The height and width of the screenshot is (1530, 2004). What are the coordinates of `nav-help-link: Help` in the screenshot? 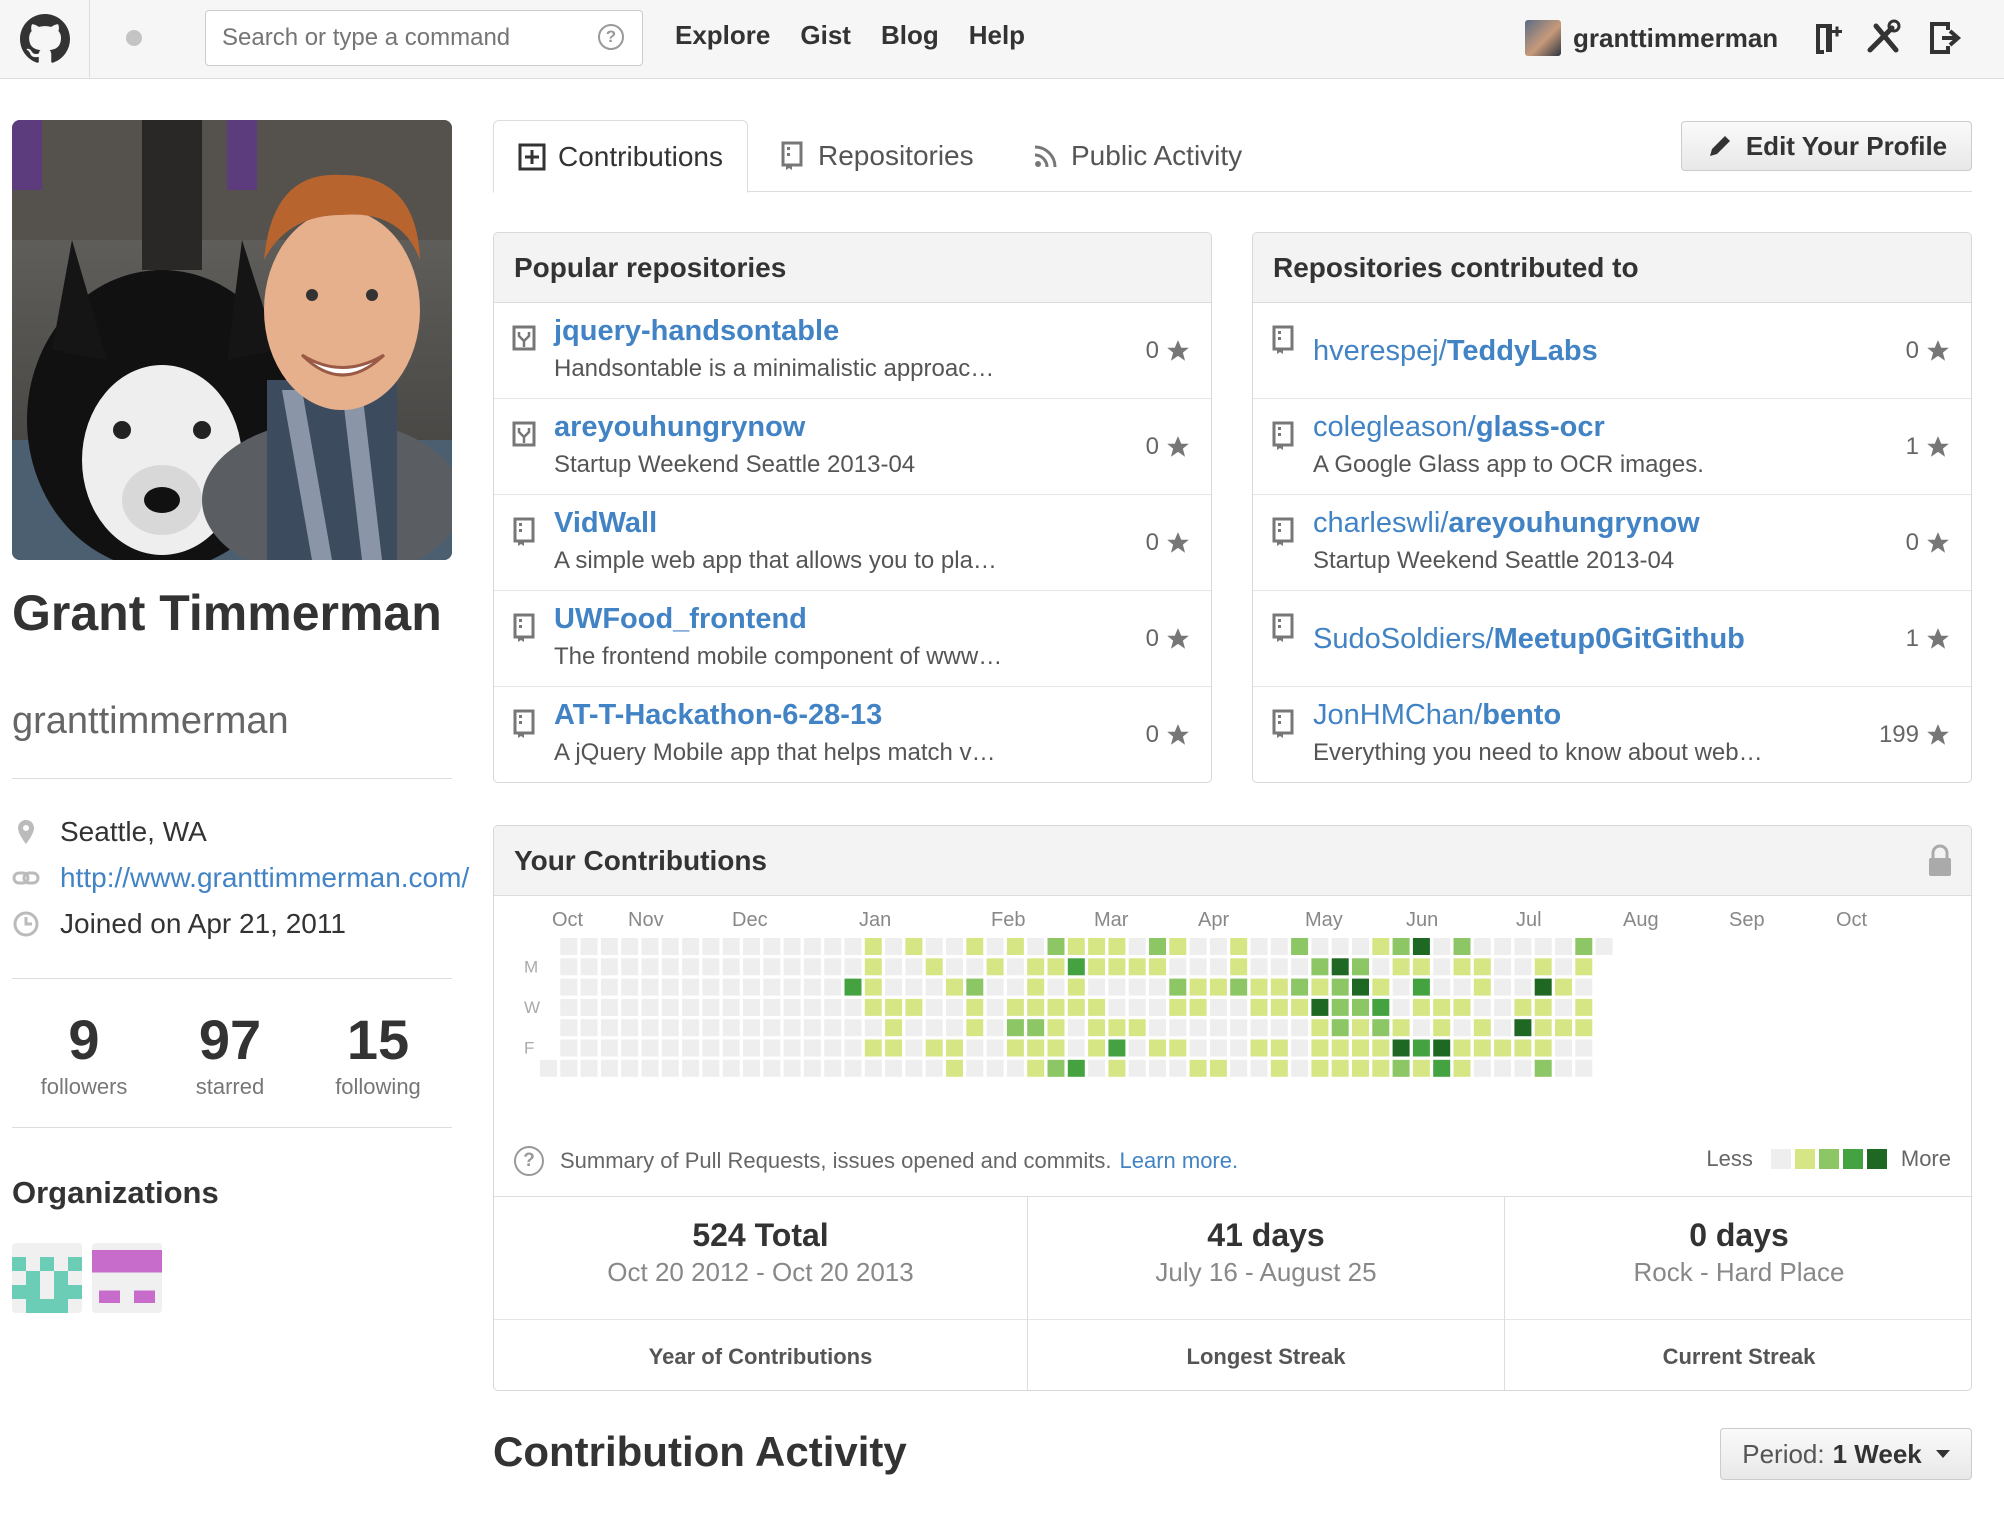 It's located at (997, 35).